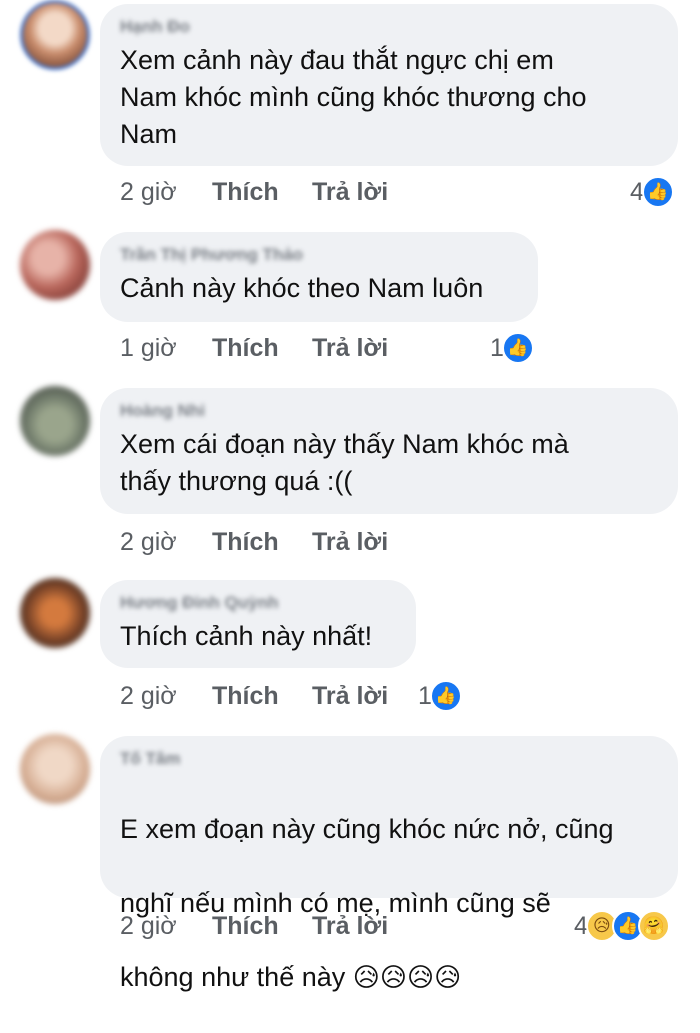  What do you see at coordinates (389, 27) in the screenshot?
I see `comment-author: Hạnh Đo` at bounding box center [389, 27].